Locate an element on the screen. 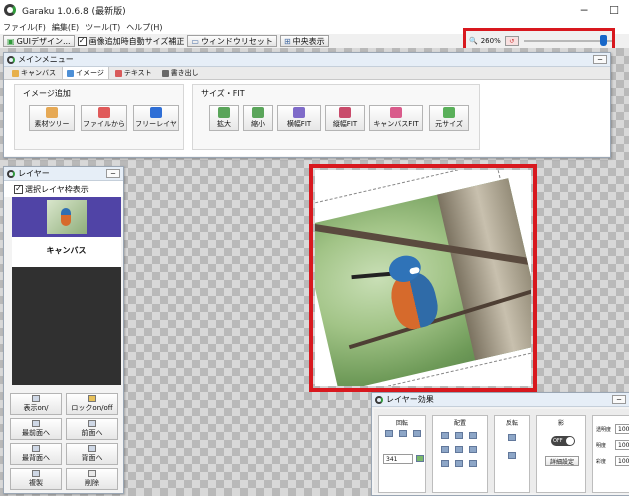 Image resolution: width=629 pixels, height=496 pixels. material-tree-button: 素材ツリー is located at coordinates (52, 118).